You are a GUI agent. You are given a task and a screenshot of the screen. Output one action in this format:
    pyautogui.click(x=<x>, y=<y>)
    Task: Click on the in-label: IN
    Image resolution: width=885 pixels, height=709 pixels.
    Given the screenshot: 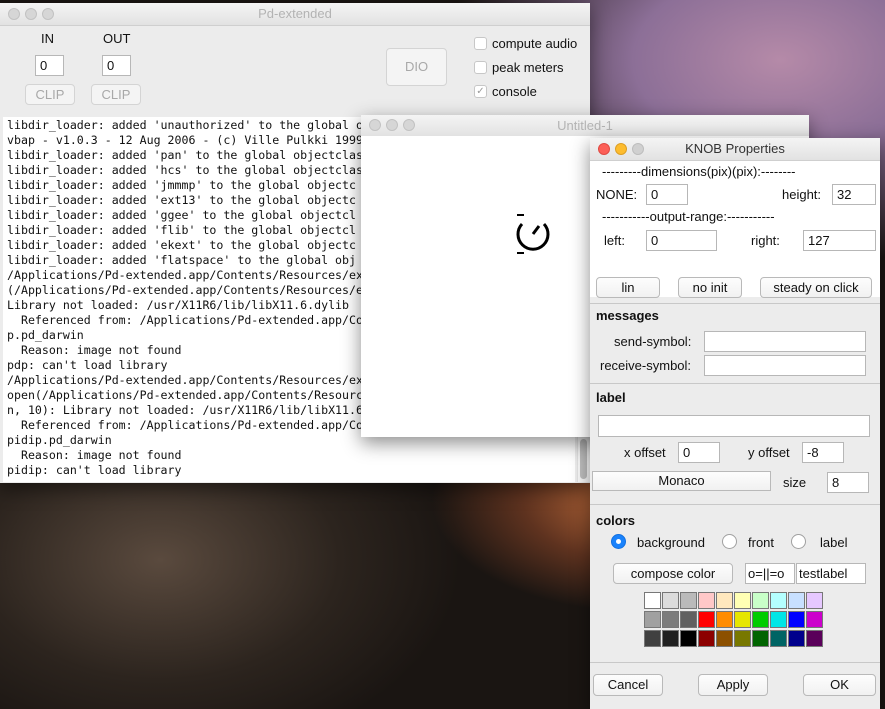 What is the action you would take?
    pyautogui.click(x=47, y=38)
    